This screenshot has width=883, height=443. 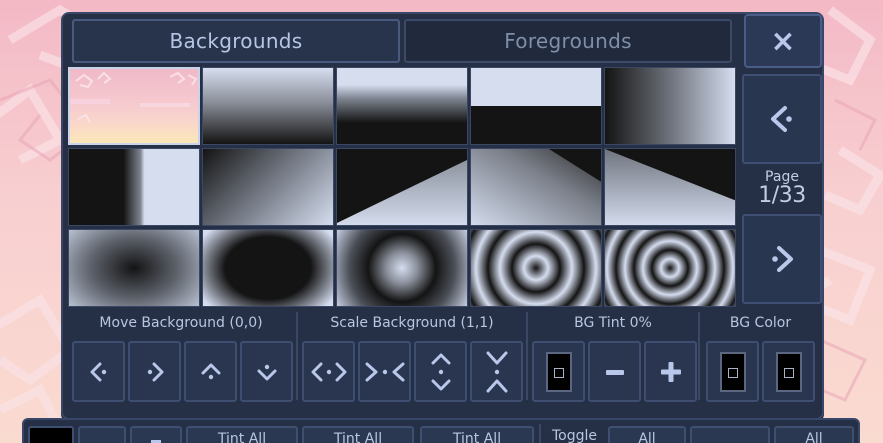 I want to click on diagonal-preview-icon, so click(x=536, y=187).